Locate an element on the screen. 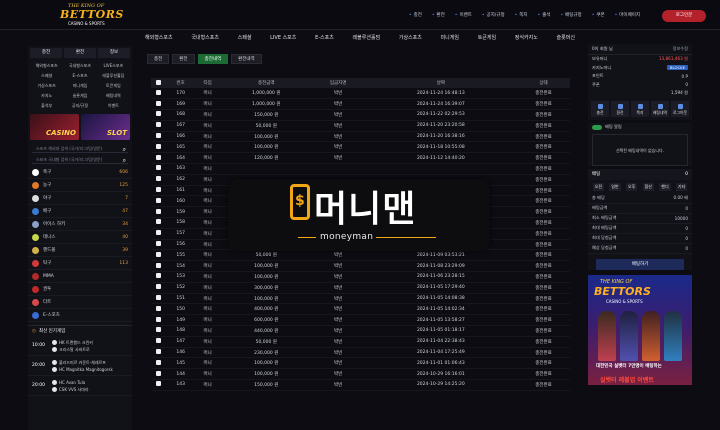 The height and width of the screenshot is (430, 720). table-row: 165 머니 100,000 원 박빈 2024-11-18 10:55:08 충전완료 is located at coordinates (360, 147).